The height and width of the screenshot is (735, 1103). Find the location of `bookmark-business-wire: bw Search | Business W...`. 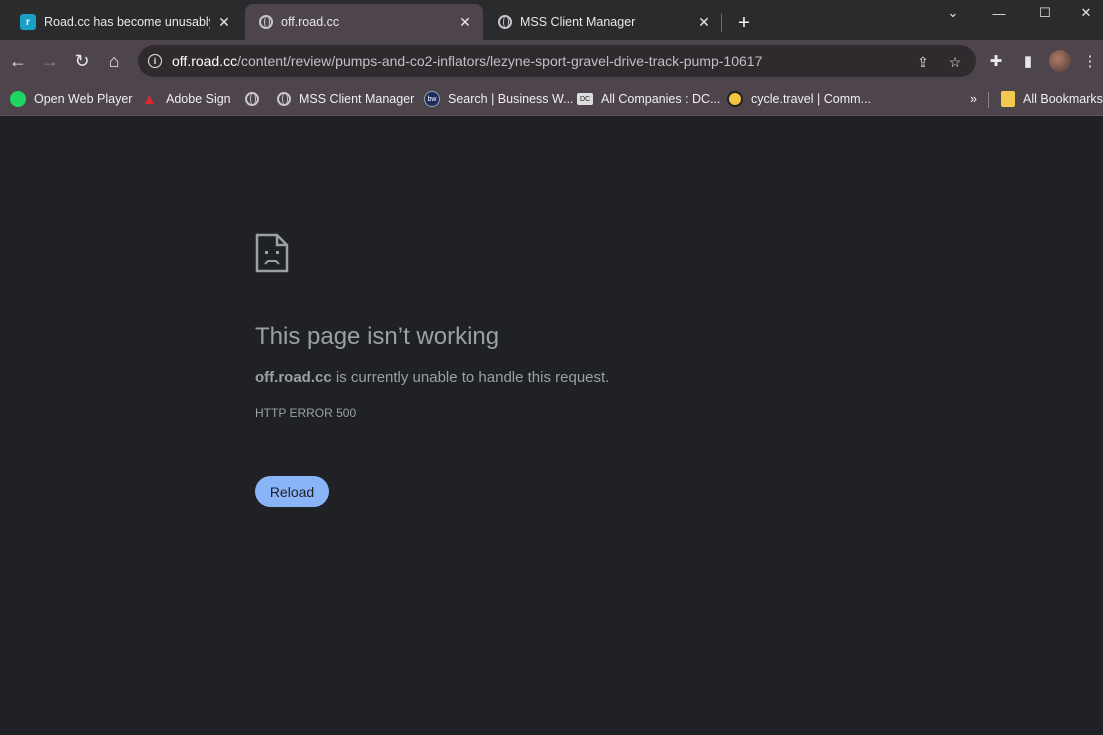

bookmark-business-wire: bw Search | Business W... is located at coordinates (499, 99).